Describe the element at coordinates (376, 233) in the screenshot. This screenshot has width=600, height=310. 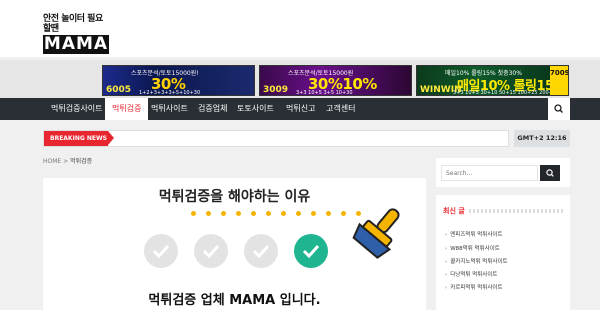
I see `stamp-icon` at that location.